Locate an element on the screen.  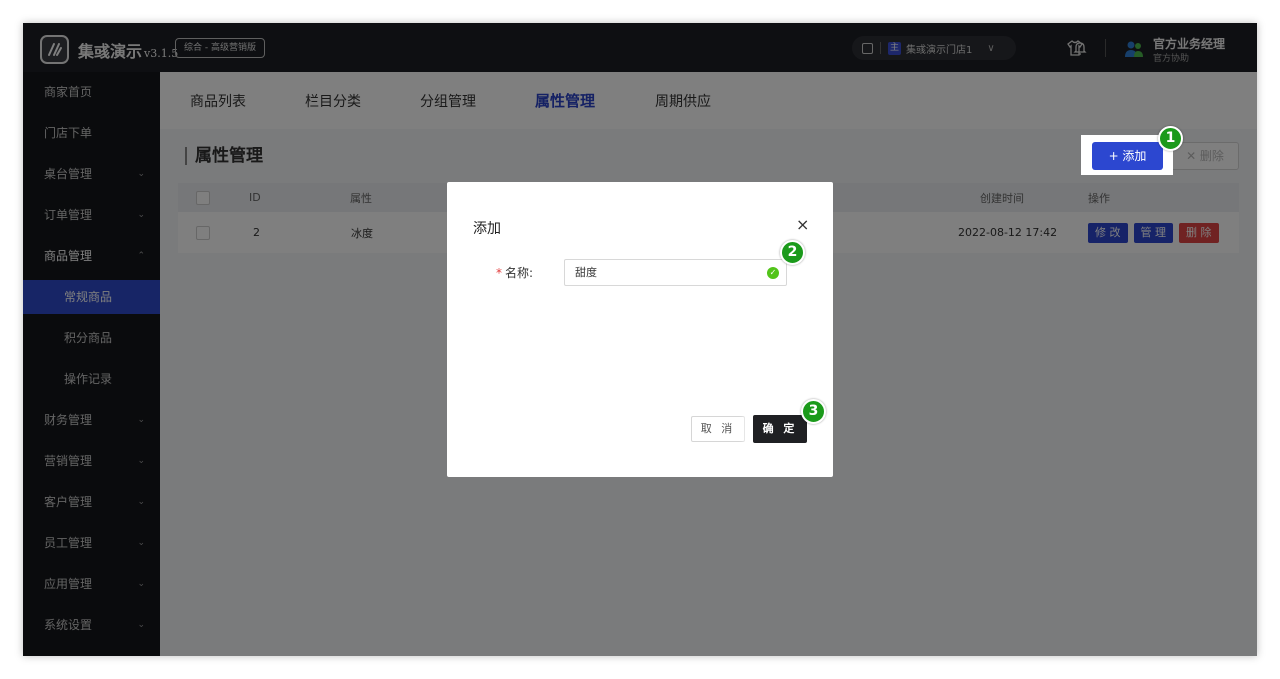
close-icon: × is located at coordinates (802, 224).